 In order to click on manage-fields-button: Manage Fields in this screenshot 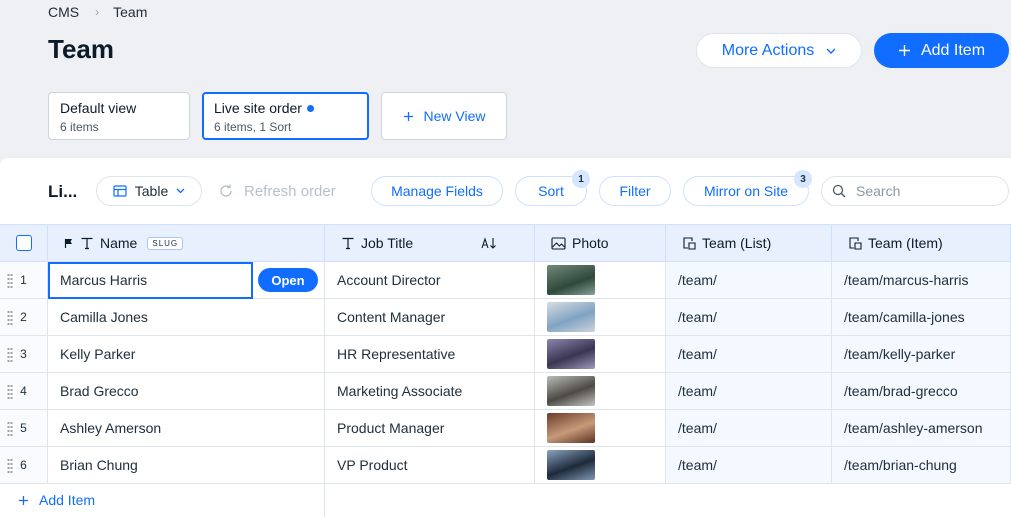, I will do `click(437, 191)`.